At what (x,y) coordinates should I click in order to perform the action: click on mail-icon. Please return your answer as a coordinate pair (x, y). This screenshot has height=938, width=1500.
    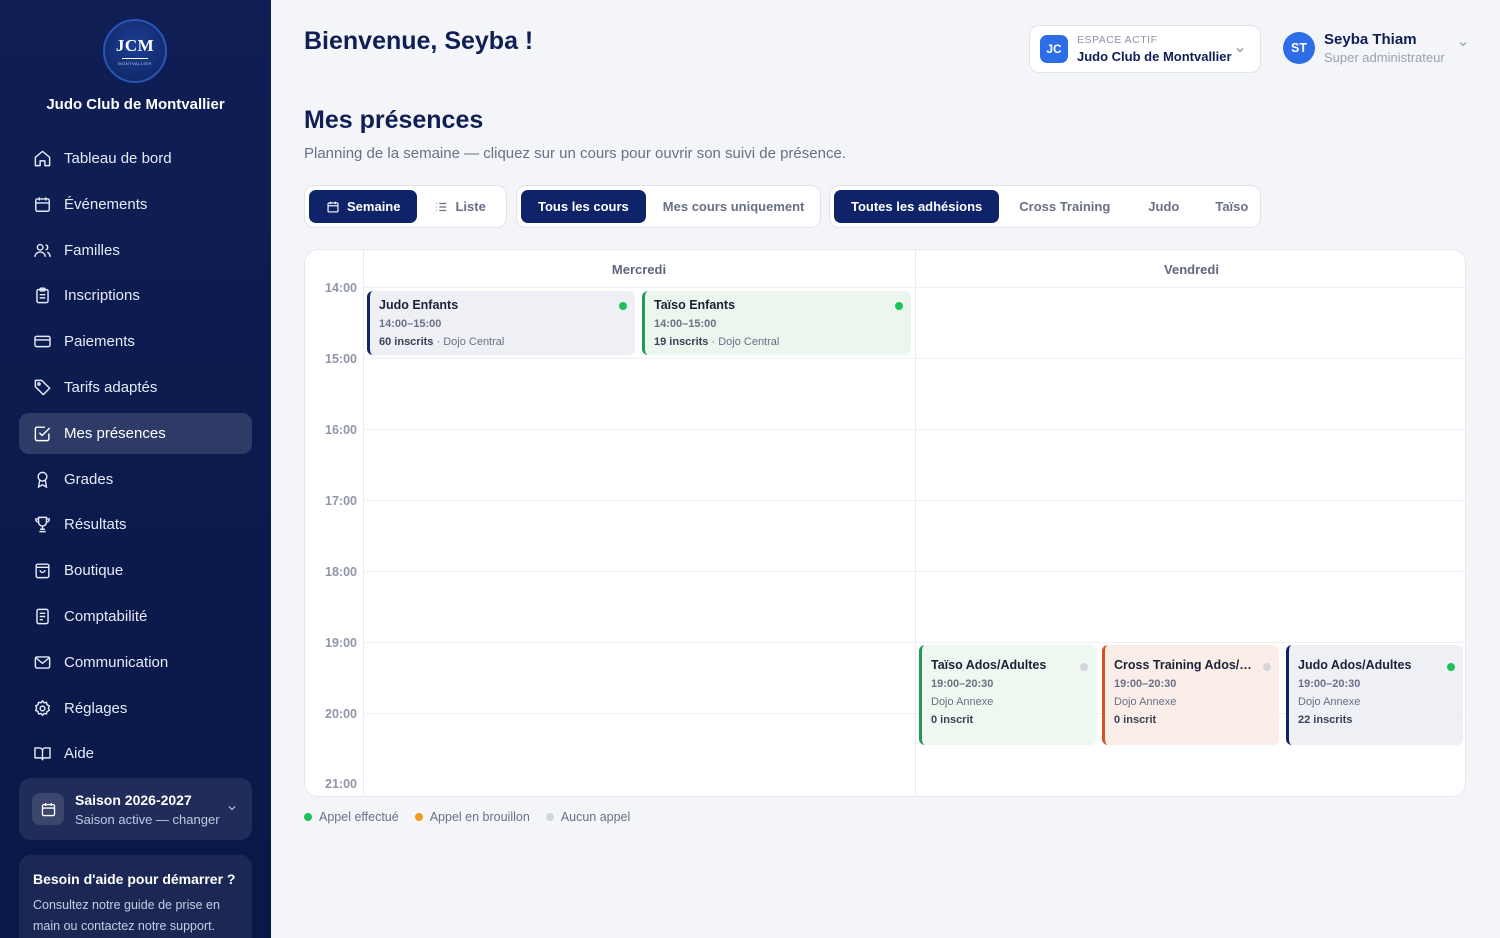
    Looking at the image, I should click on (42, 662).